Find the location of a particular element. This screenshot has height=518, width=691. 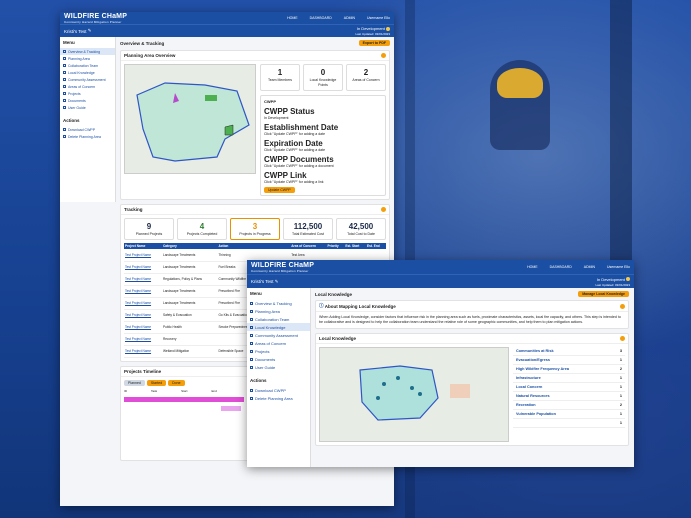

local-knowledge-shape is located at coordinates (414, 393).